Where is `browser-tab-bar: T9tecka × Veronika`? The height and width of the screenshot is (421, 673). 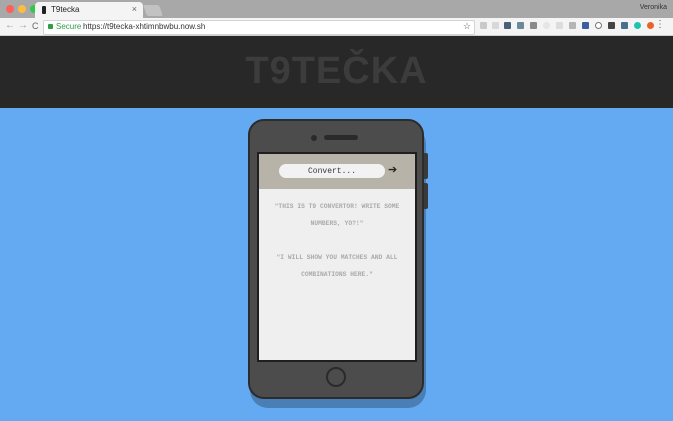 browser-tab-bar: T9tecka × Veronika is located at coordinates (336, 9).